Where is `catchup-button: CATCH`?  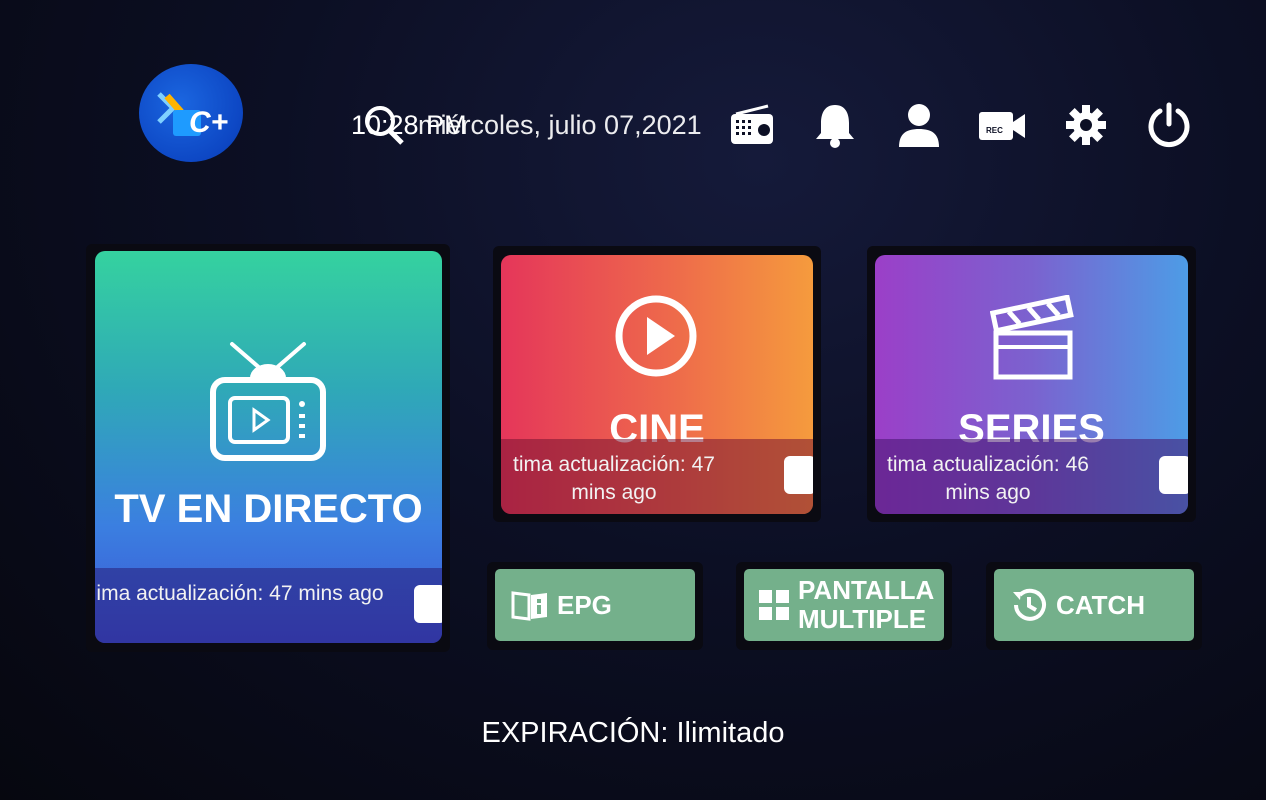 catchup-button: CATCH is located at coordinates (1094, 605).